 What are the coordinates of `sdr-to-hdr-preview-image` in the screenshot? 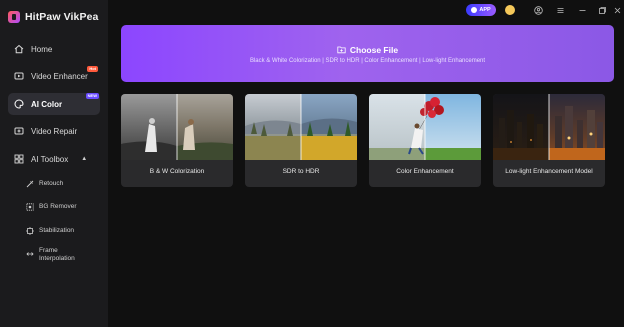 It's located at (301, 127).